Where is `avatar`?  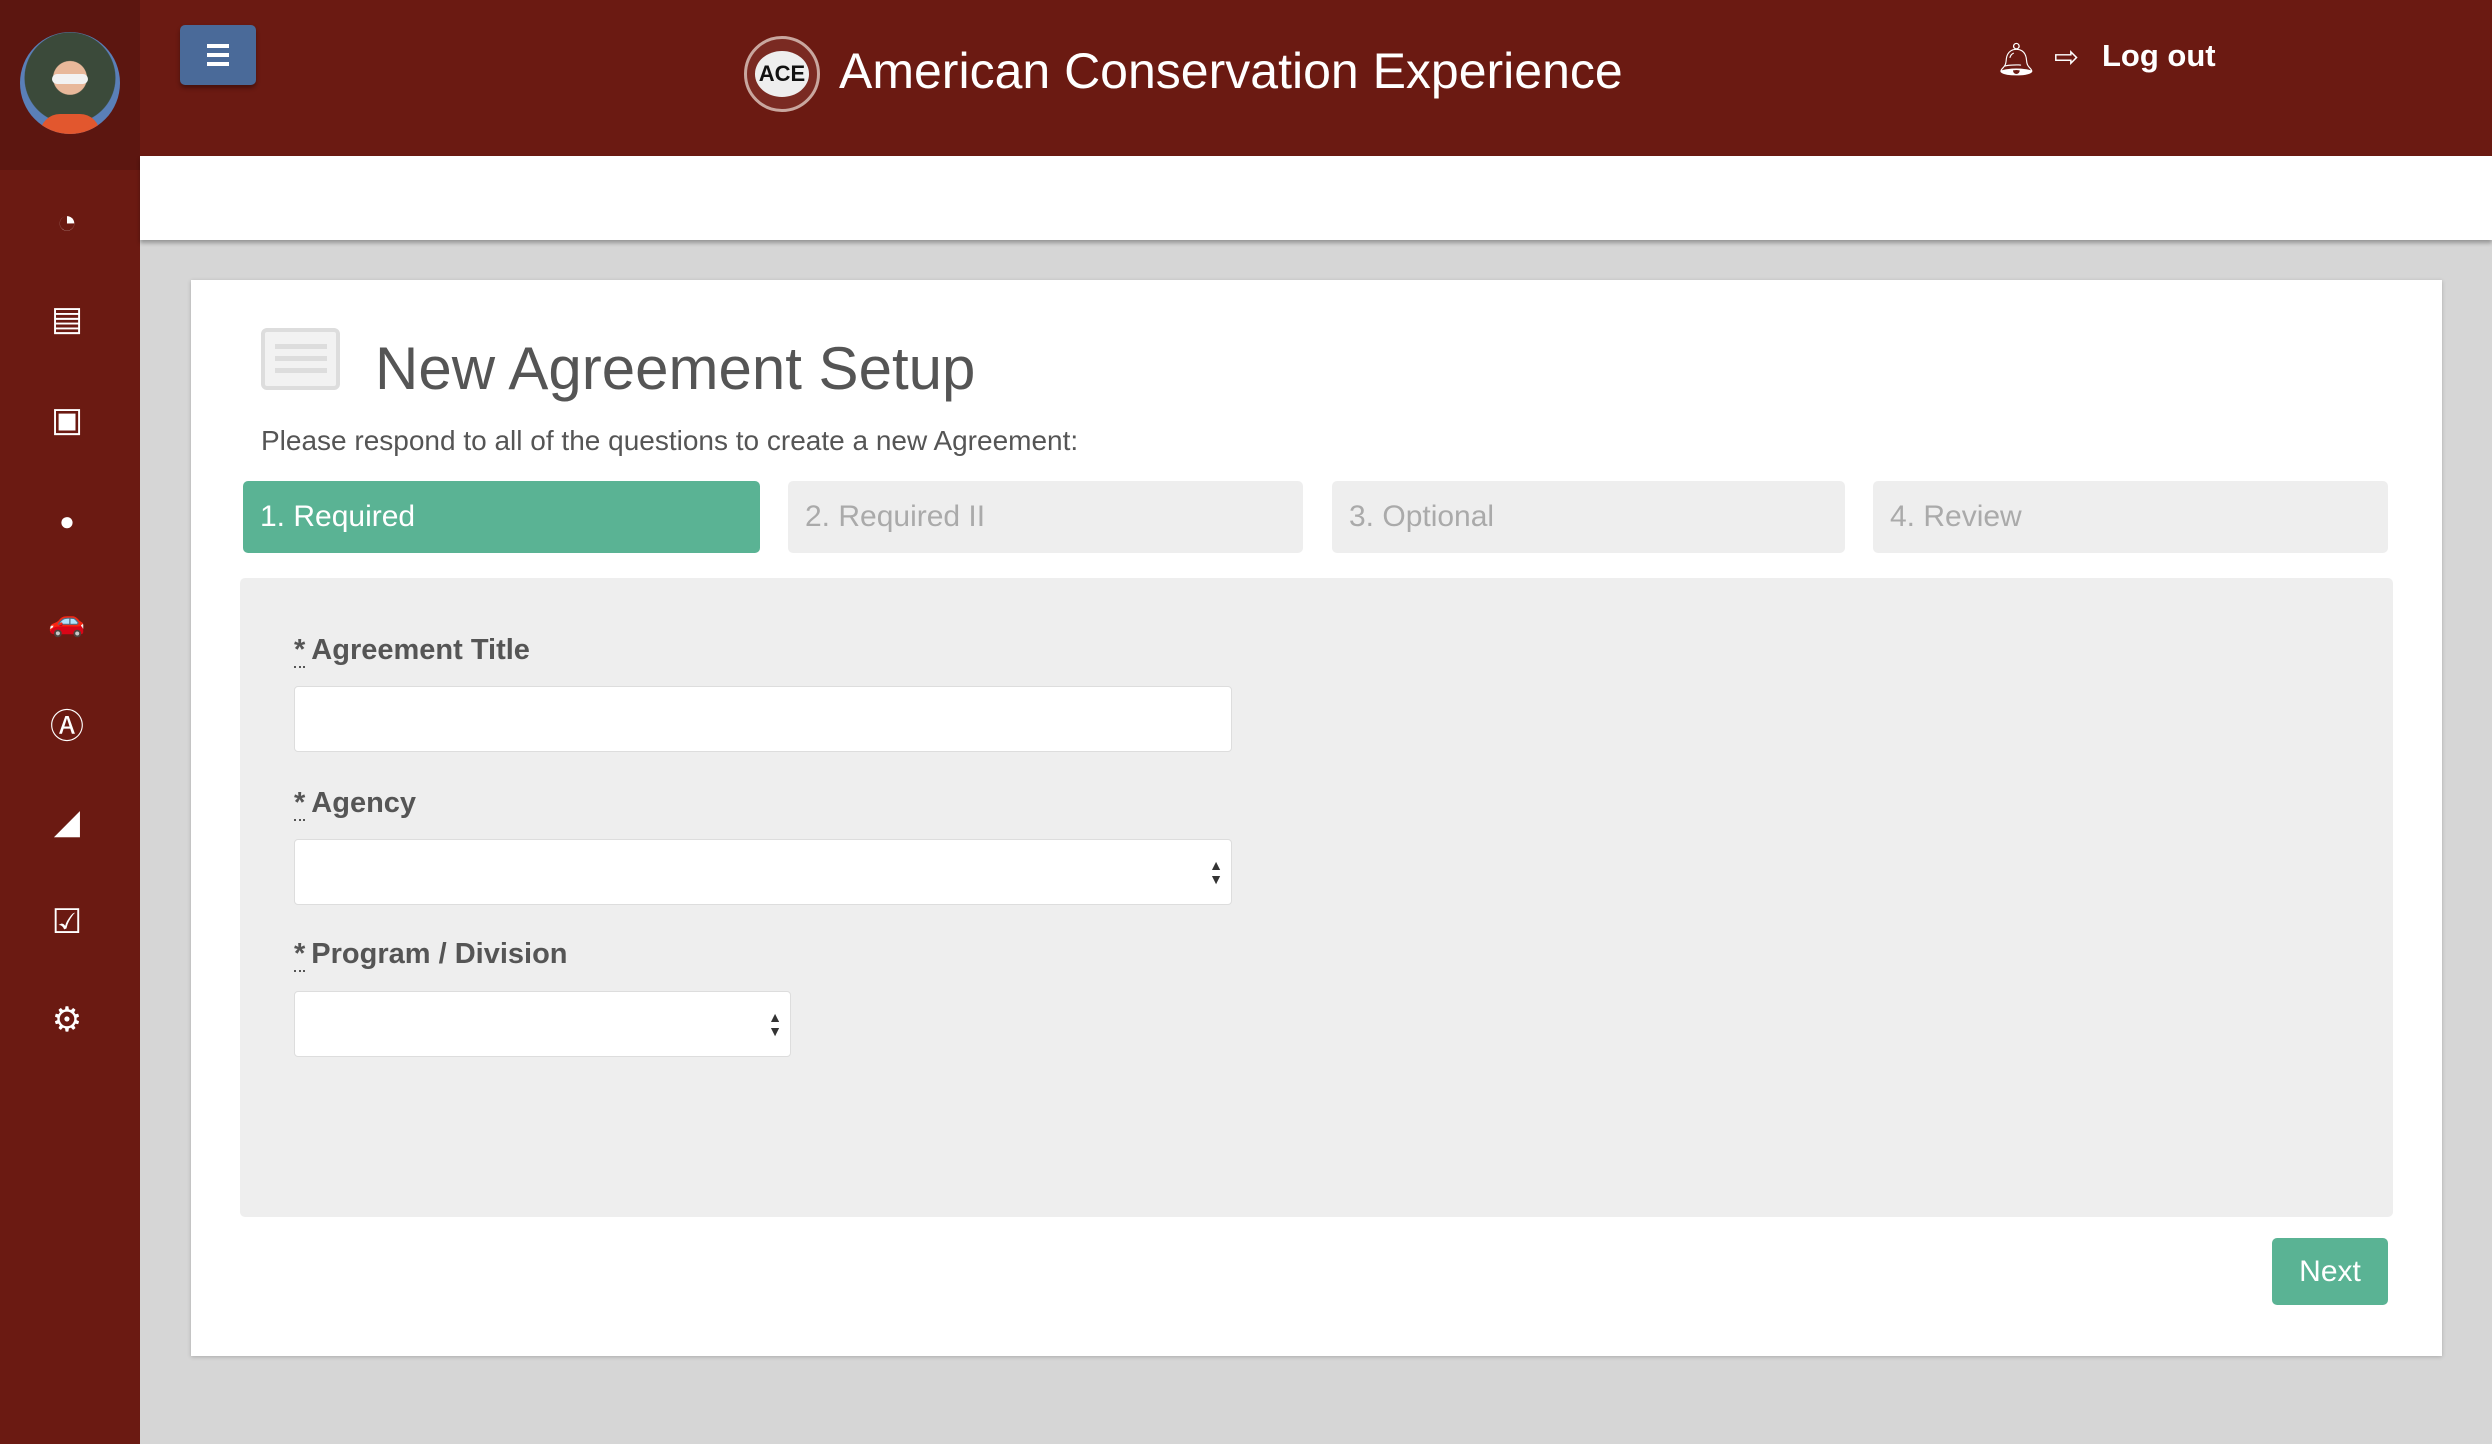
avatar is located at coordinates (70, 83).